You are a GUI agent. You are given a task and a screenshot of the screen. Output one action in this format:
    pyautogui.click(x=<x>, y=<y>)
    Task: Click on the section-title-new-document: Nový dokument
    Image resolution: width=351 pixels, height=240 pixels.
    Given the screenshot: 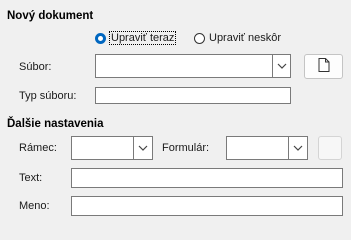 What is the action you would take?
    pyautogui.click(x=50, y=16)
    